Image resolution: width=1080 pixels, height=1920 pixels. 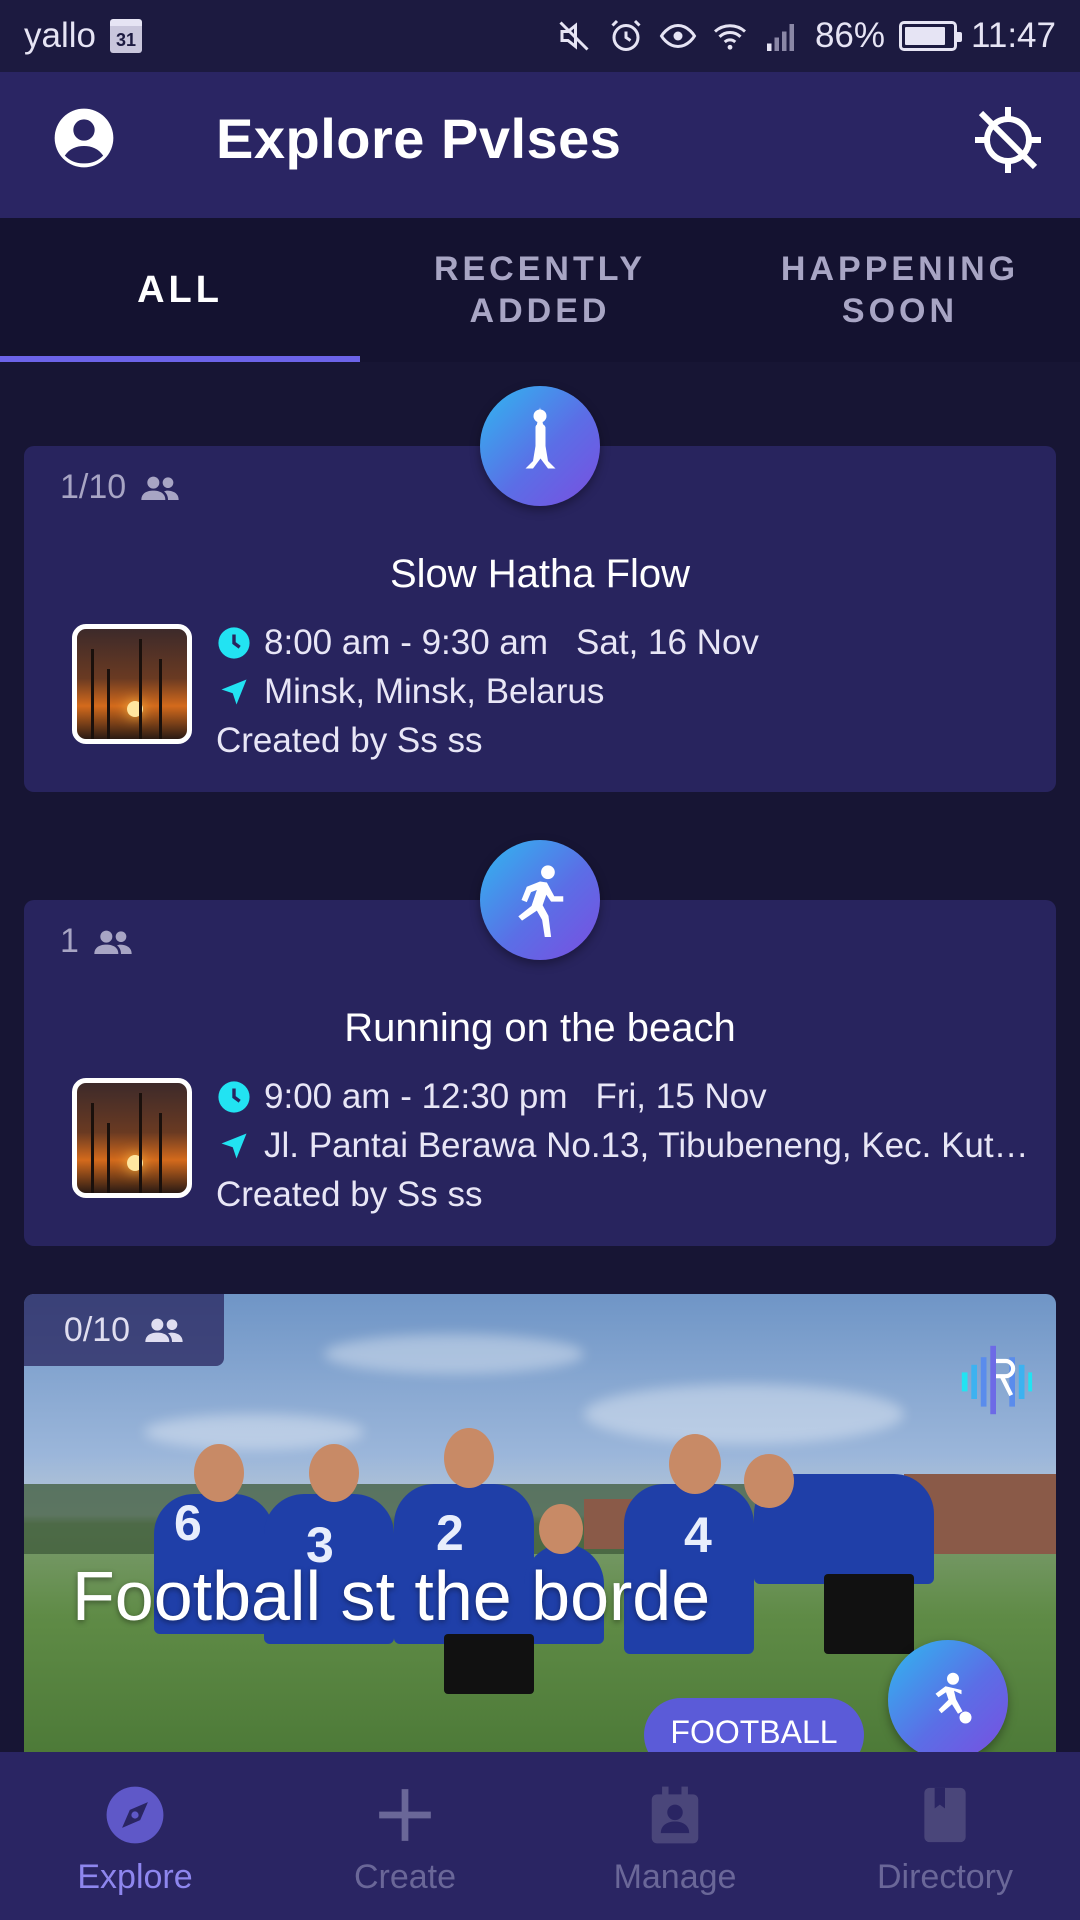 I want to click on battery-icon, so click(x=930, y=36).